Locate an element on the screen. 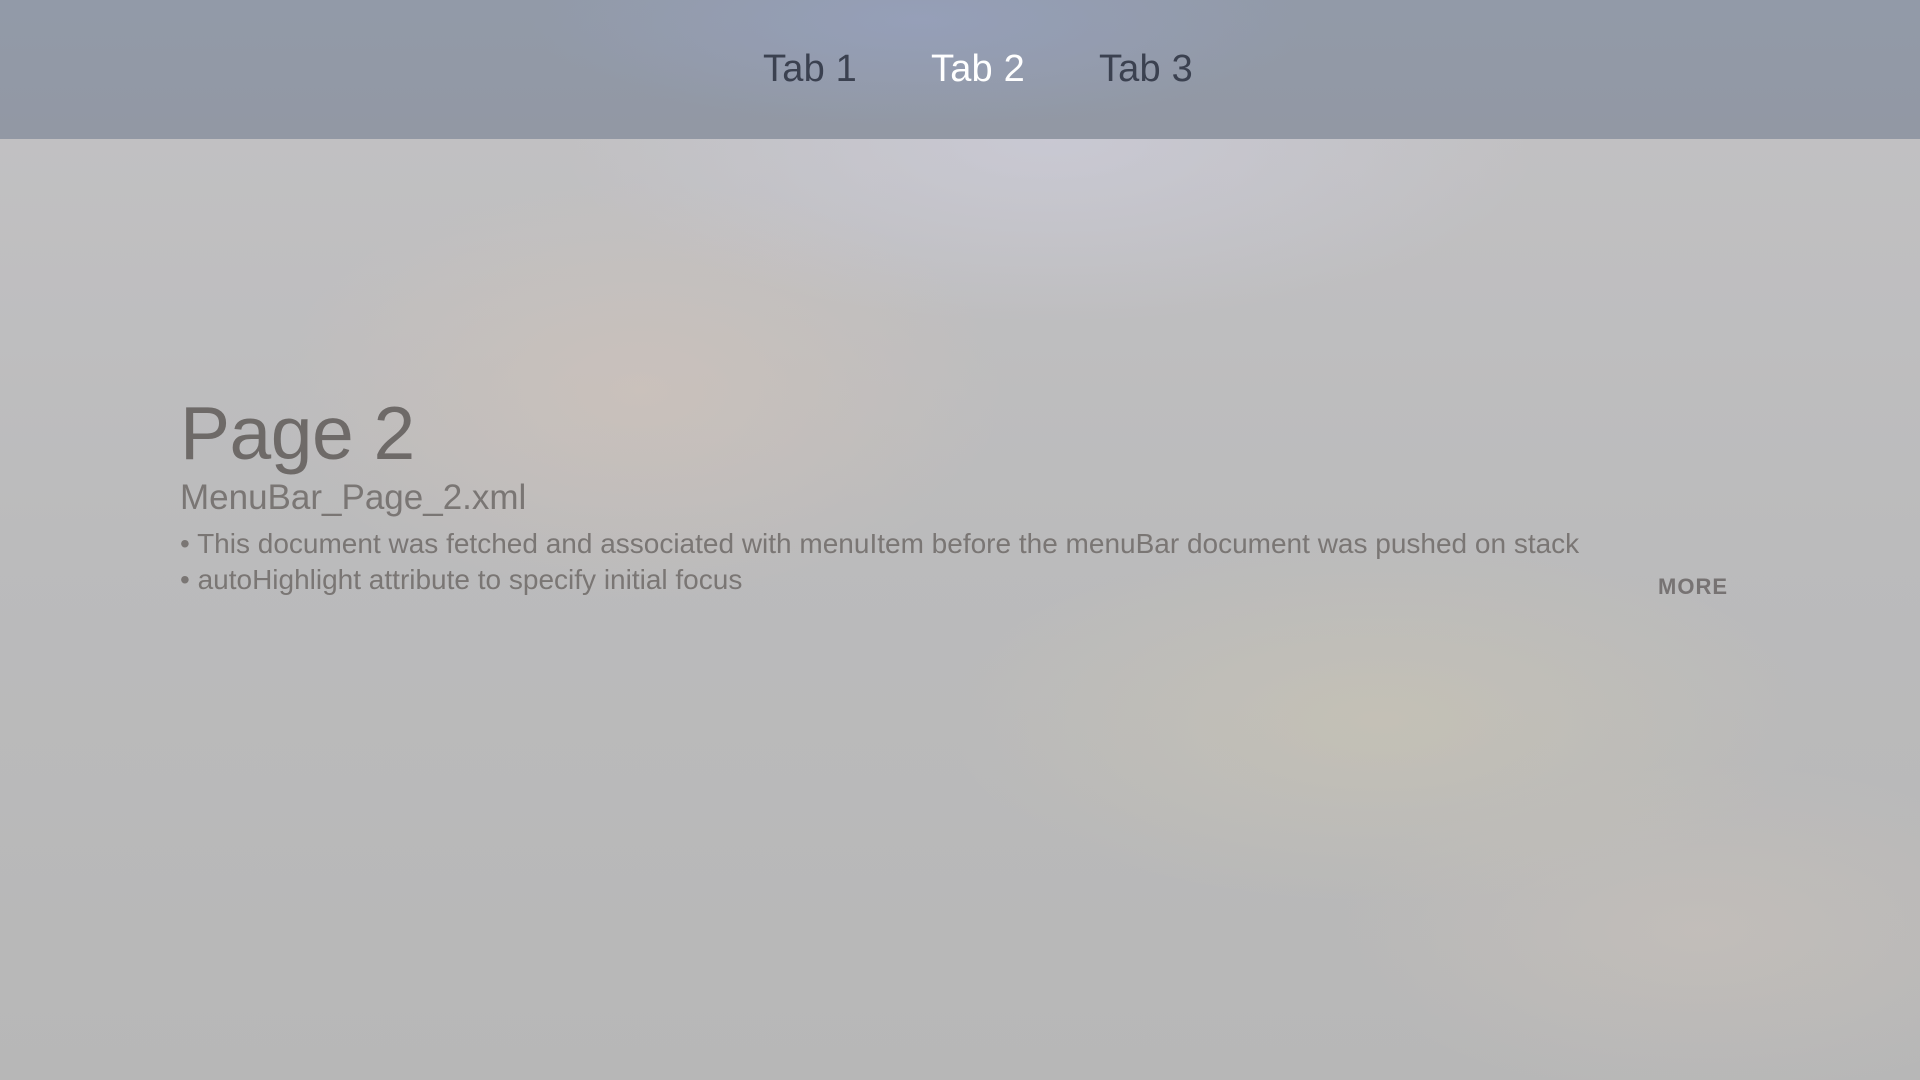 This screenshot has width=1920, height=1080. more-button: MORE is located at coordinates (1693, 587).